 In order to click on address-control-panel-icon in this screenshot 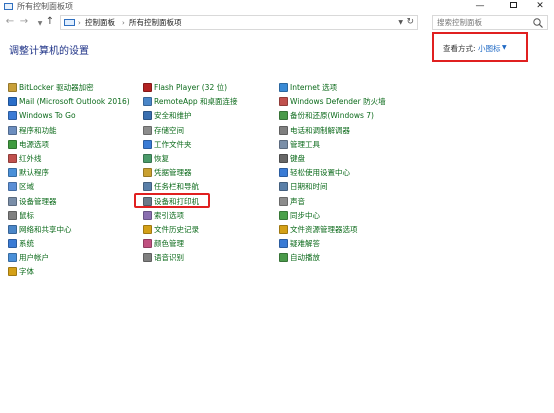, I will do `click(69, 22)`.